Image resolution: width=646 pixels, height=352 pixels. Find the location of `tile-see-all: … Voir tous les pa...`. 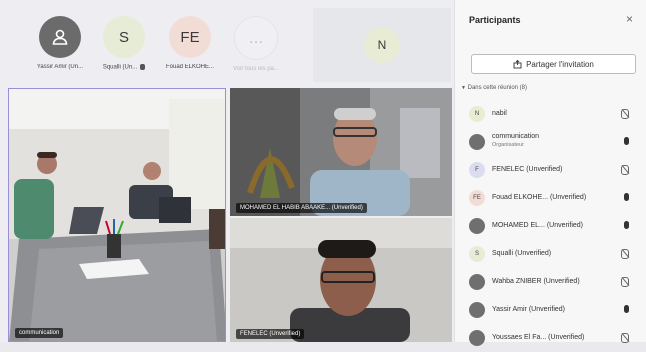

tile-see-all: … Voir tous les pa... is located at coordinates (256, 45).